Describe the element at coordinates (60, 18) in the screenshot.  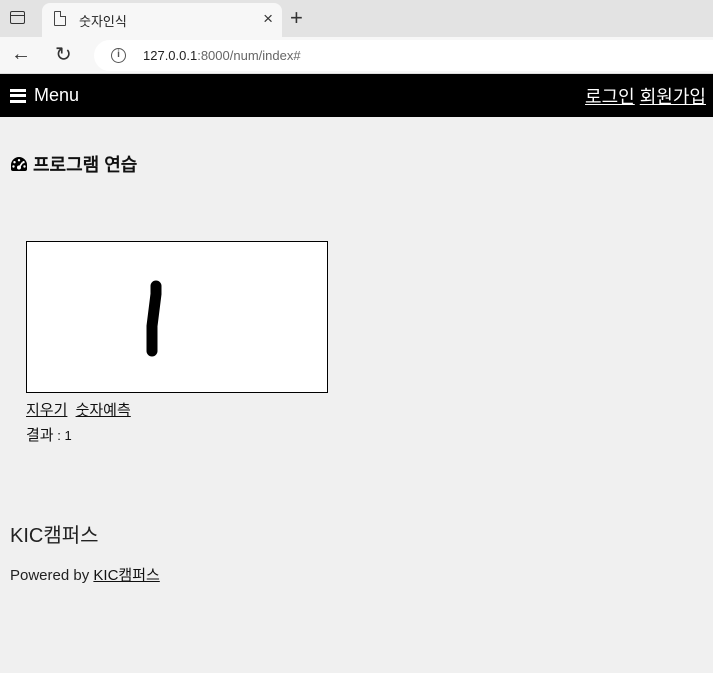
I see `document-icon` at that location.